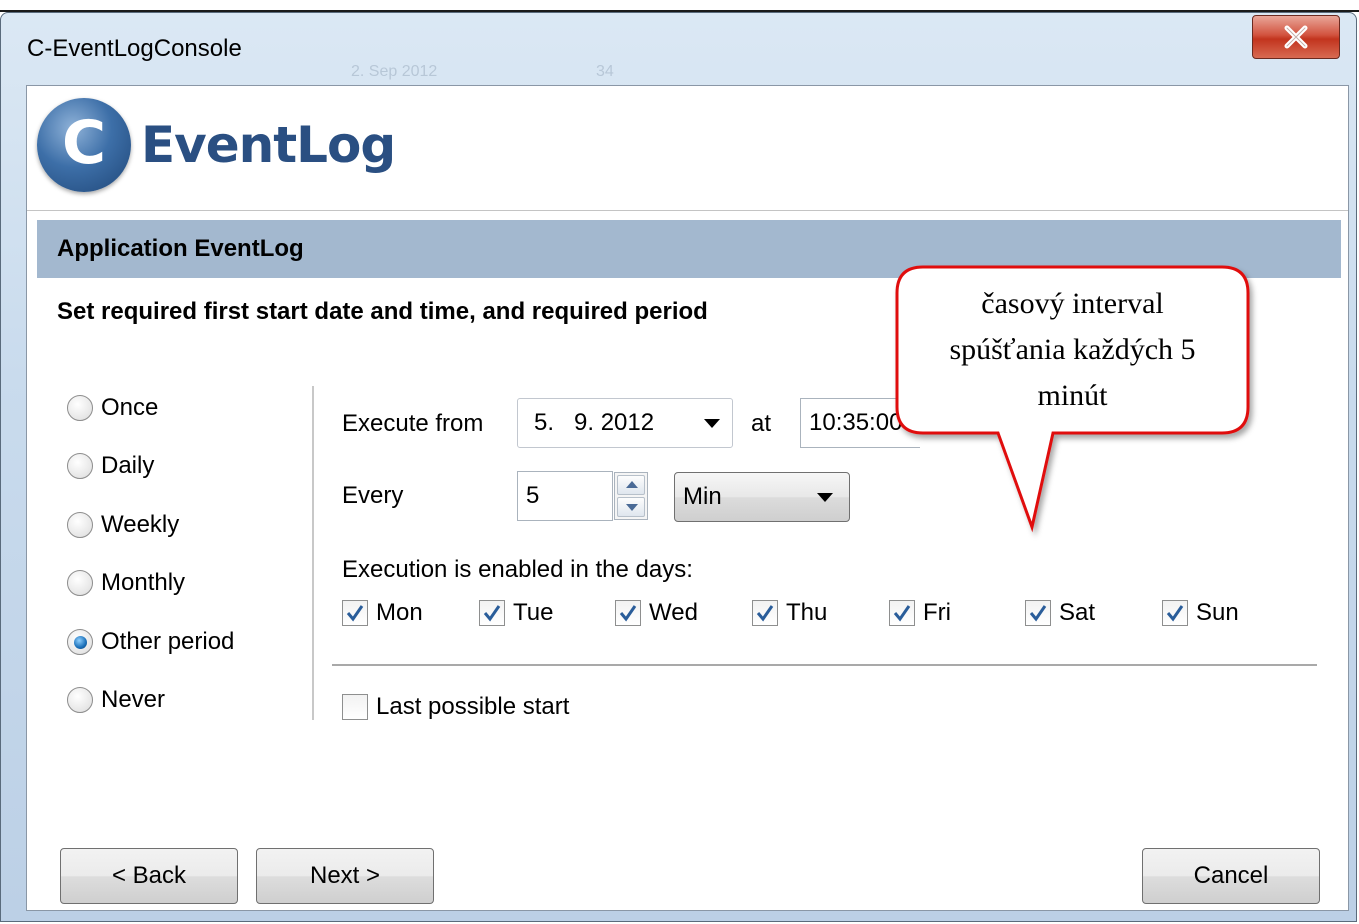  I want to click on radio-label: Never, so click(133, 699).